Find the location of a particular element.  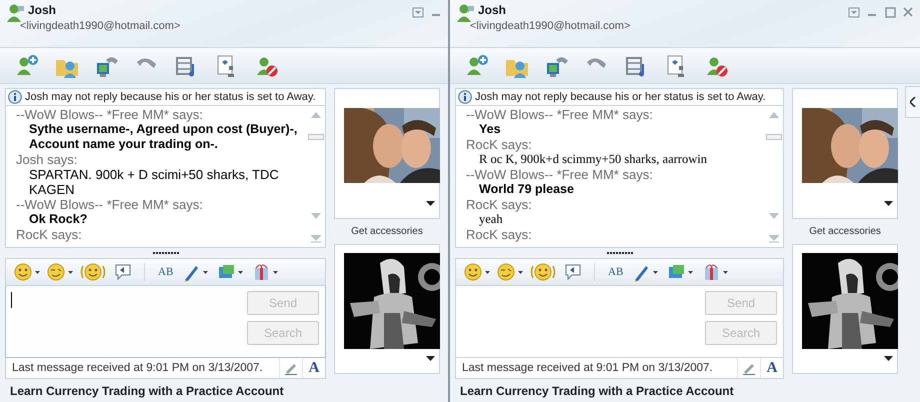

maximize-icon is located at coordinates (890, 12).